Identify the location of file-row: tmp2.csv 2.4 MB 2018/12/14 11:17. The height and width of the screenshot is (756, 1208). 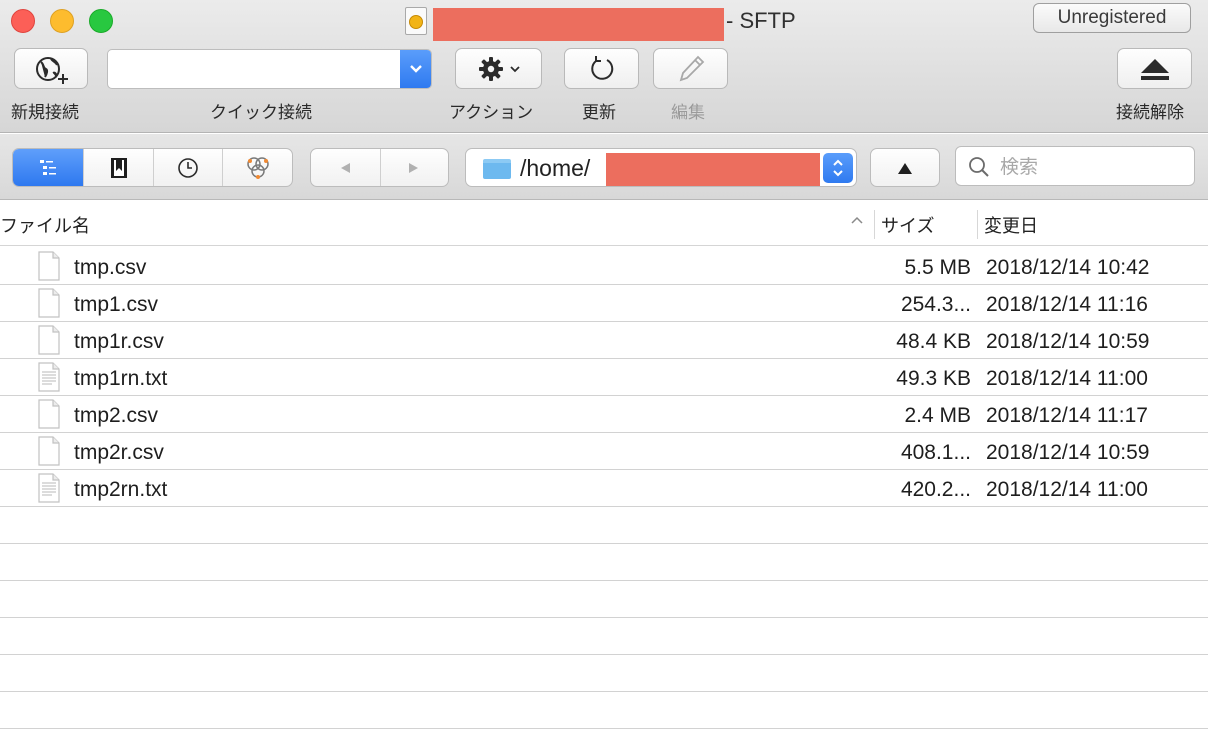
(604, 414).